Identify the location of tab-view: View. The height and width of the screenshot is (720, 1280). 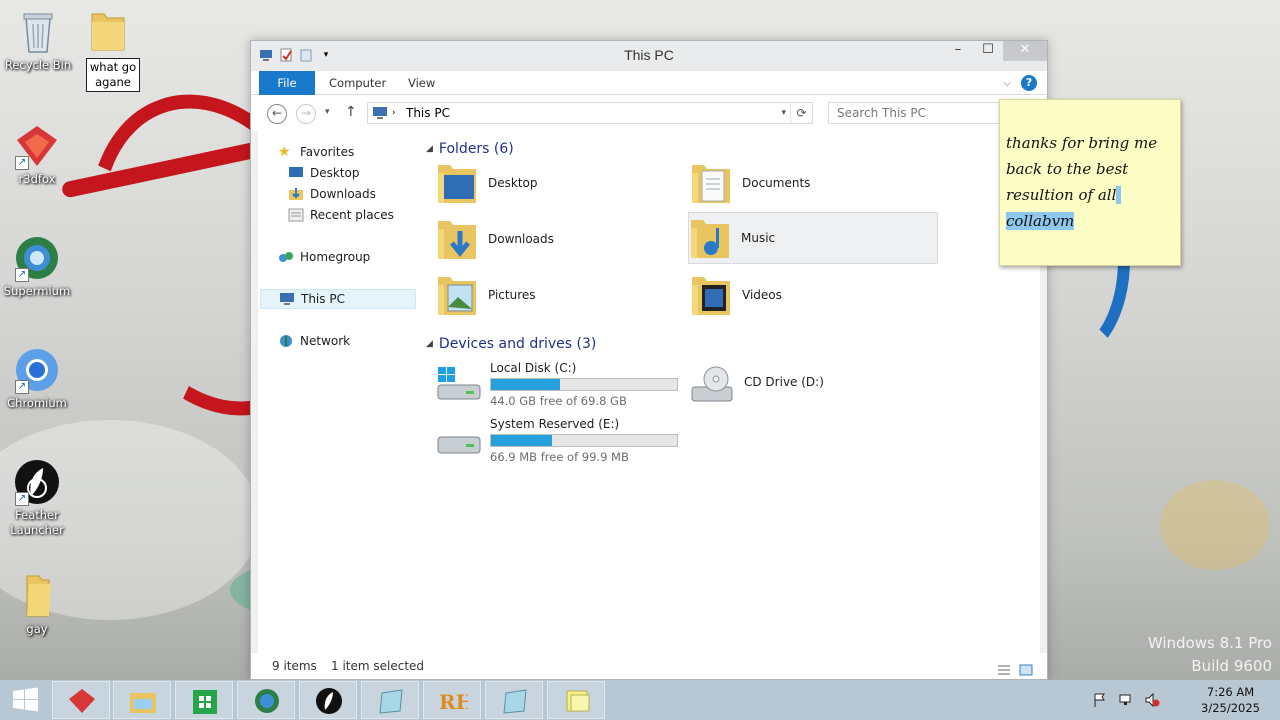
(421, 83).